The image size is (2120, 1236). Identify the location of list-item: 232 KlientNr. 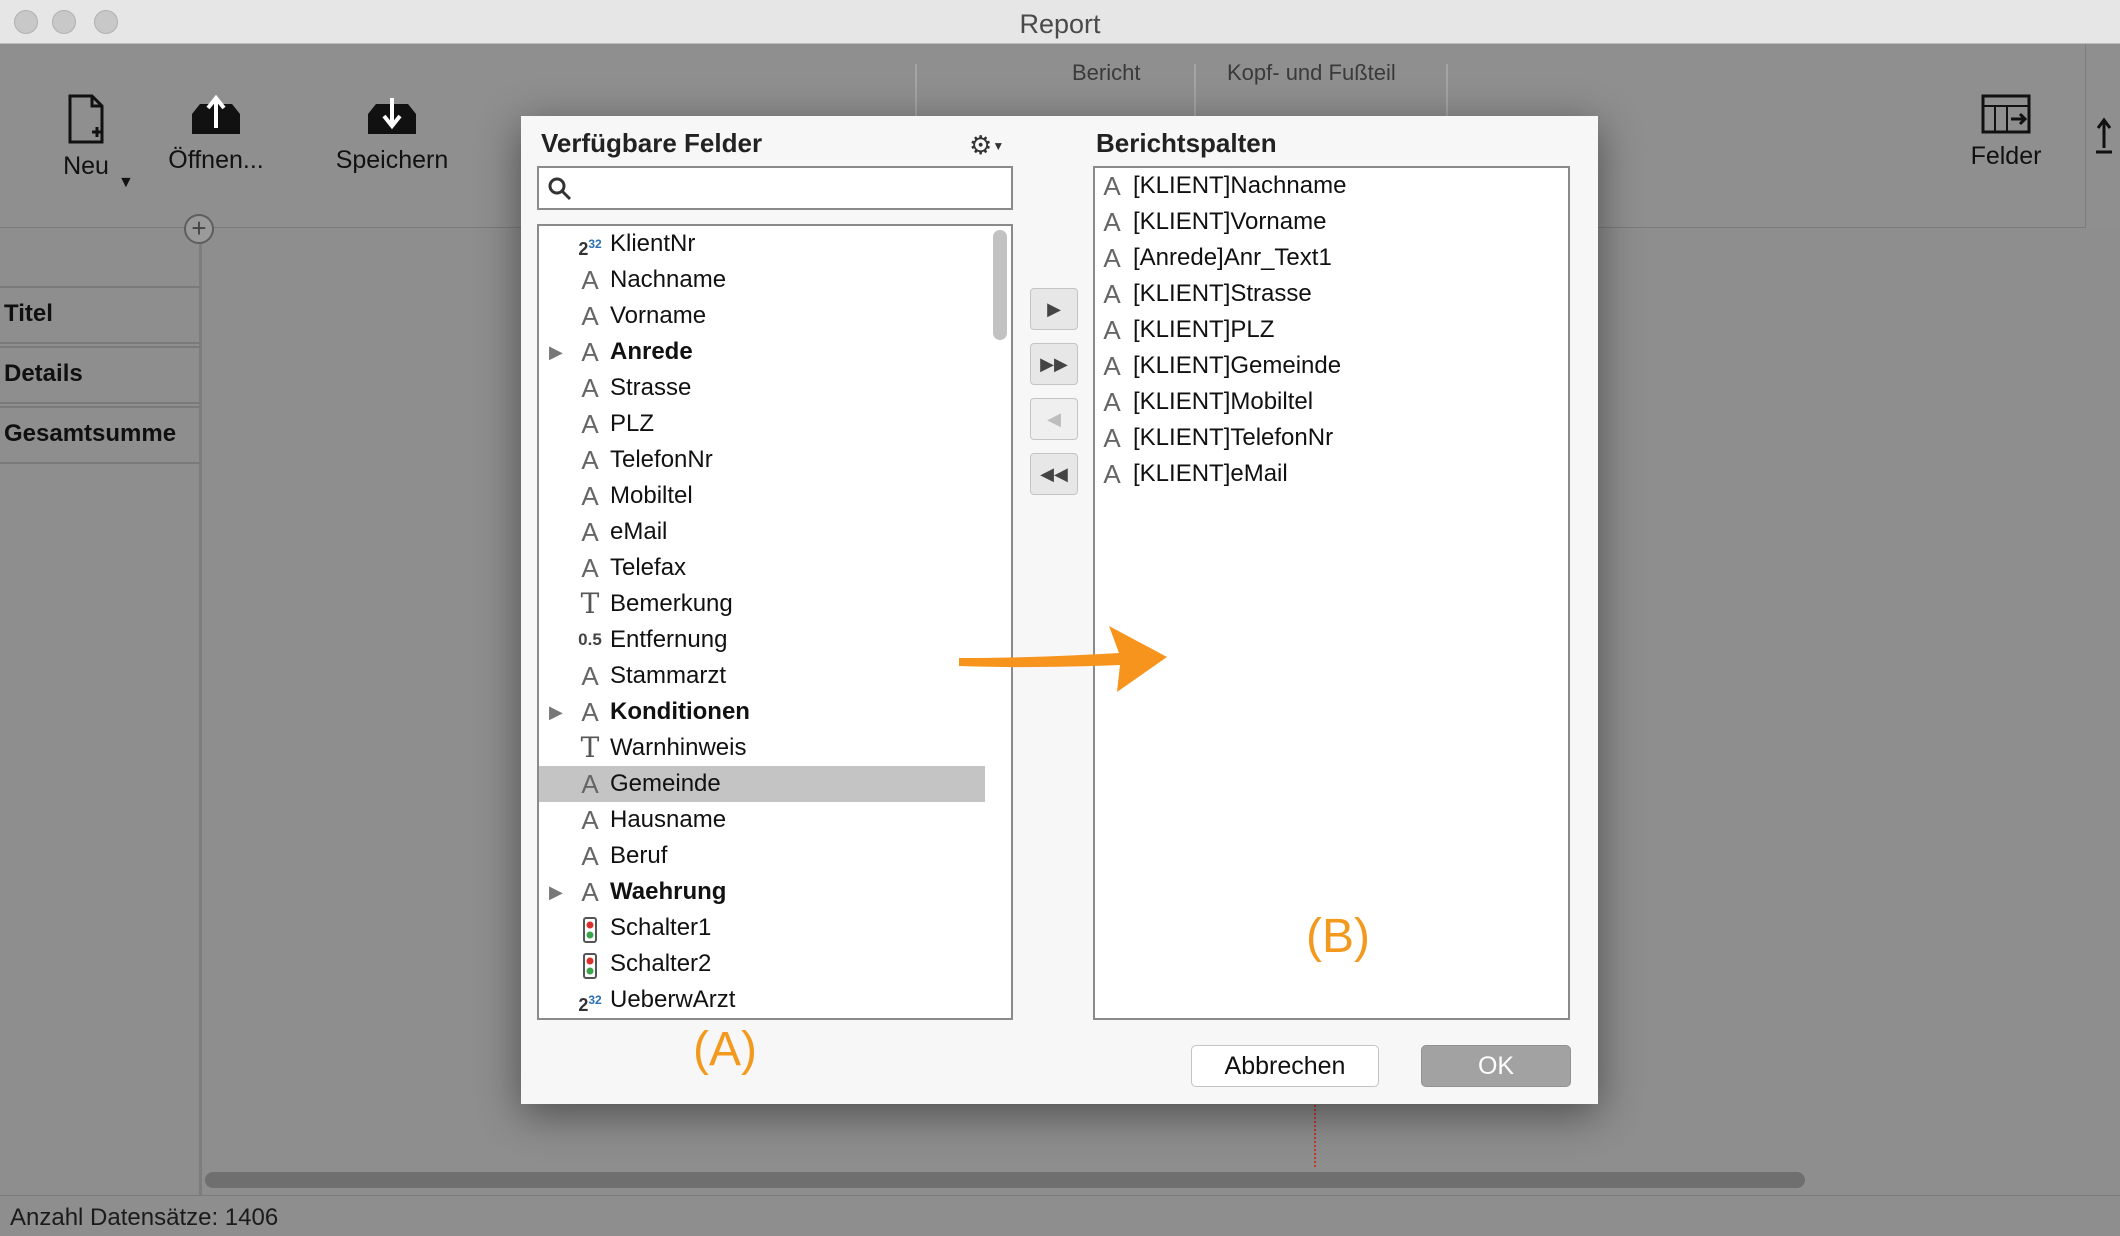
(762, 244).